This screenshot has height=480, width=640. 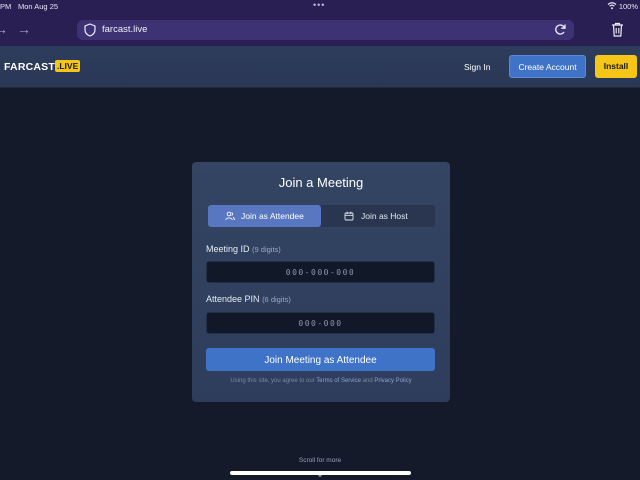 I want to click on attendee-pin-label: Attendee PIN (6 digits), so click(x=248, y=299).